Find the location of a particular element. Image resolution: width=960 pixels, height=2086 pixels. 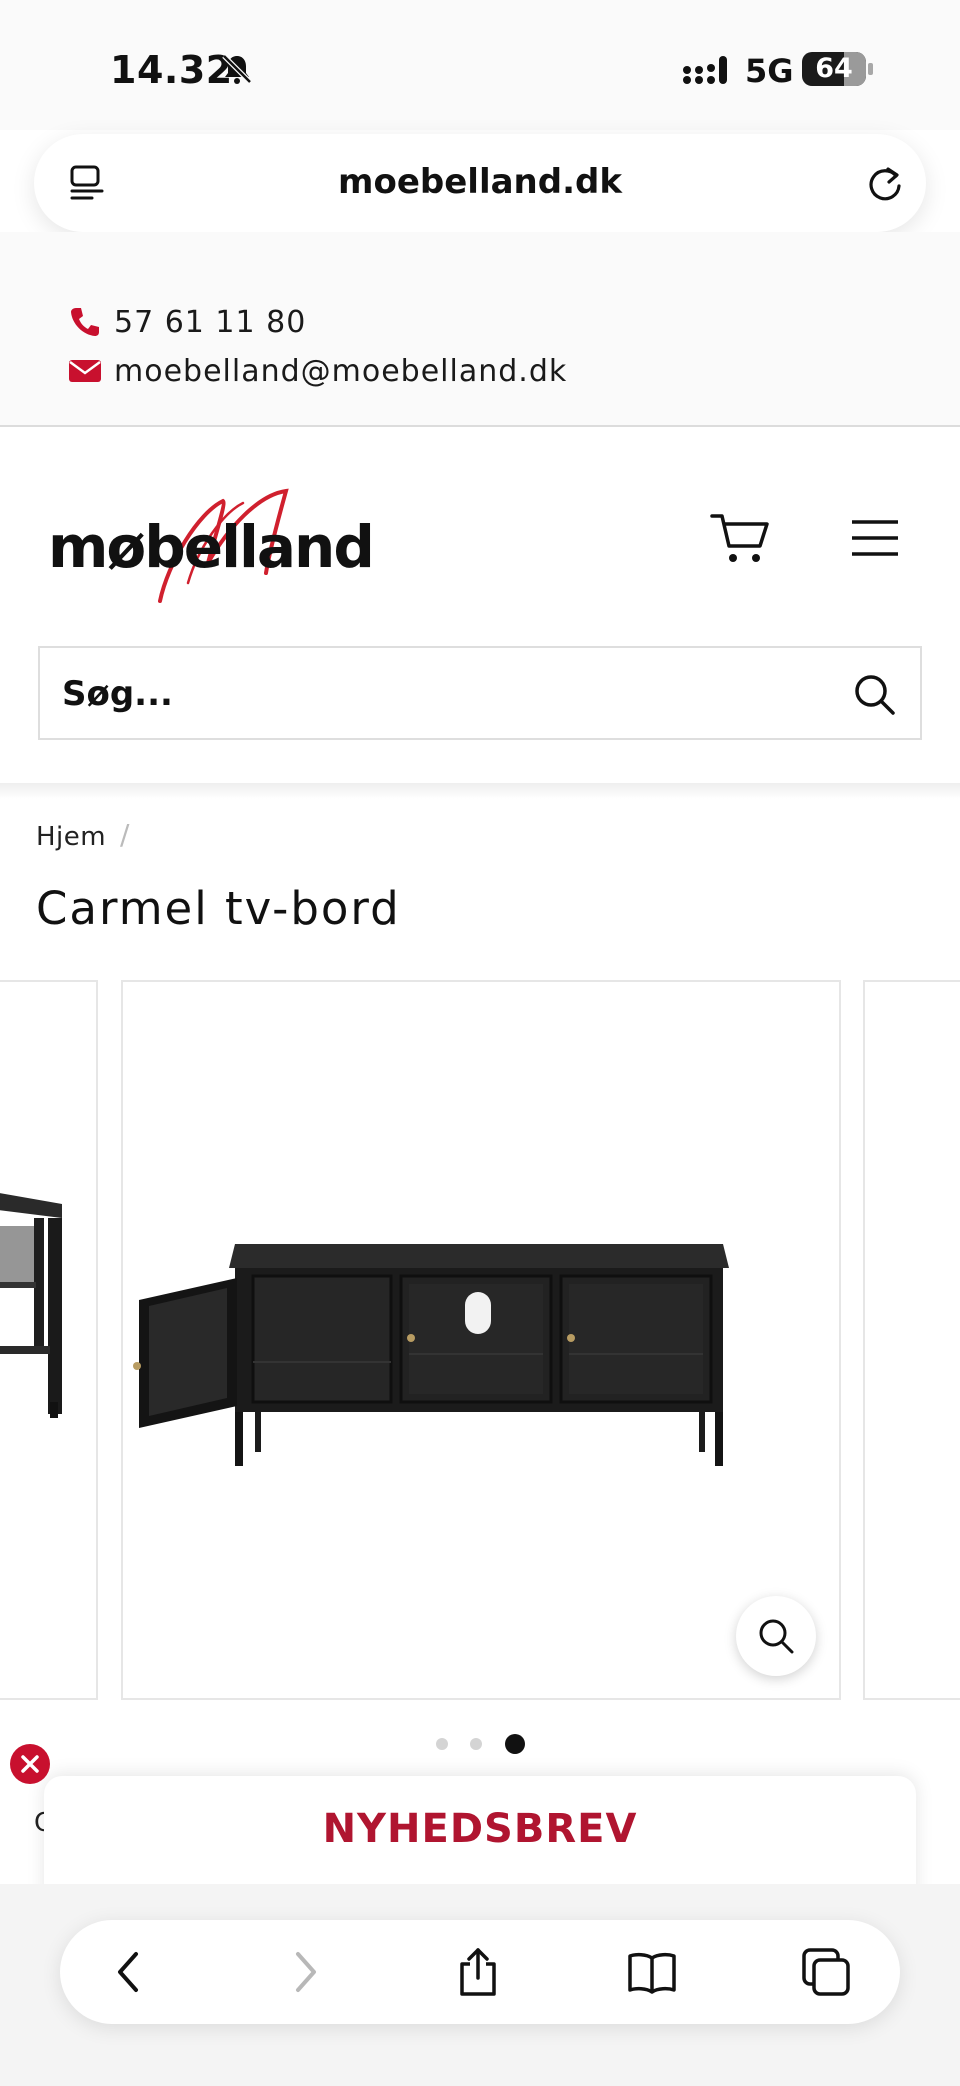

site-logo: møbelland is located at coordinates (211, 540).